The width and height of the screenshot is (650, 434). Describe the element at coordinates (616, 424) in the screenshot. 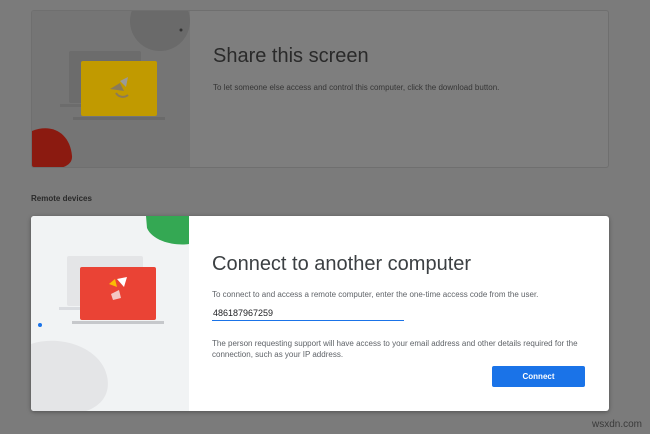

I see `watermark: wsxdn.com` at that location.